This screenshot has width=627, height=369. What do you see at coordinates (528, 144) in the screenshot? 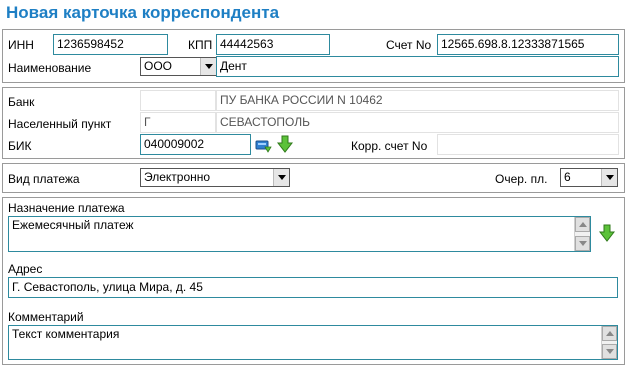
I see `corr-account-field` at bounding box center [528, 144].